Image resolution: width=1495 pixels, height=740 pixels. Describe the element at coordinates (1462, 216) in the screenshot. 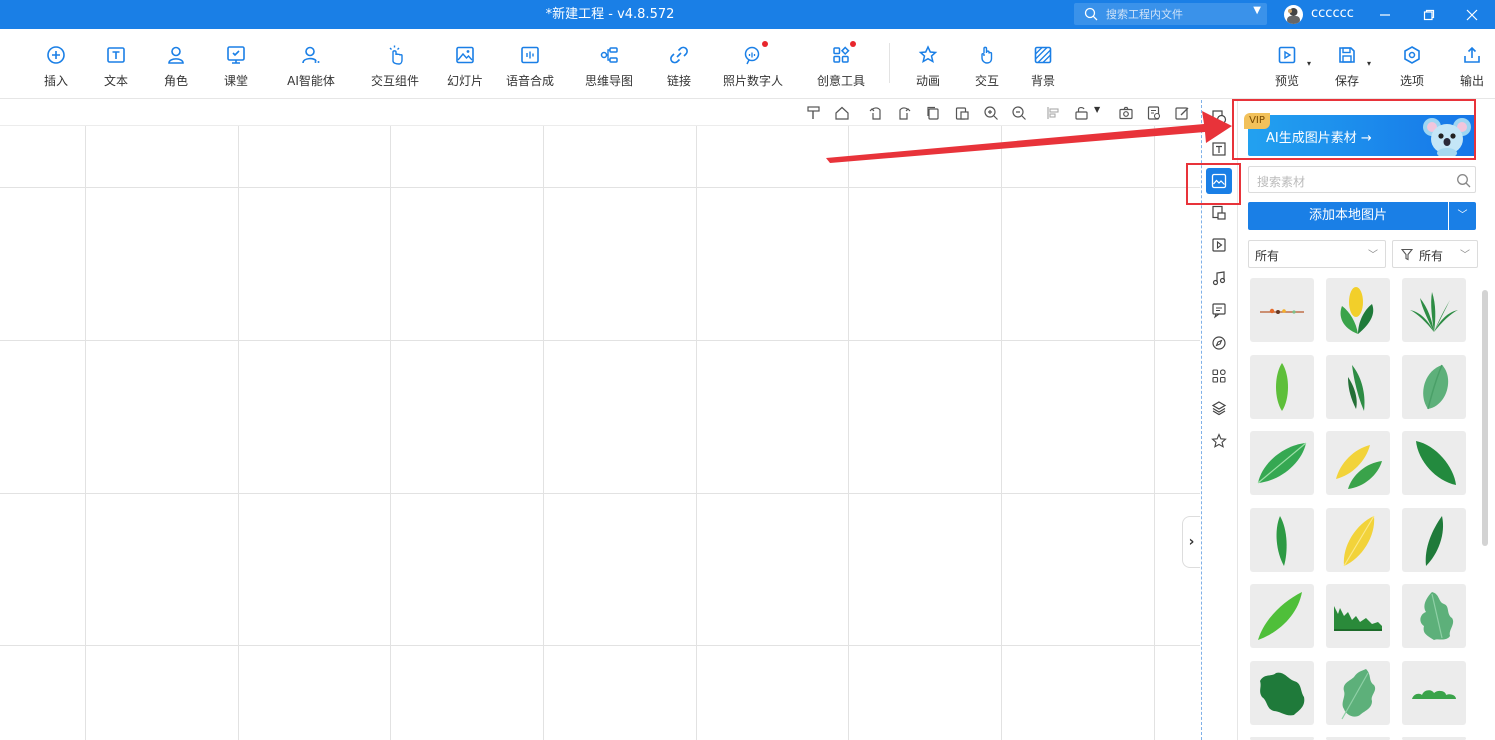

I see `add-local-image-dropdown: ﹀` at that location.